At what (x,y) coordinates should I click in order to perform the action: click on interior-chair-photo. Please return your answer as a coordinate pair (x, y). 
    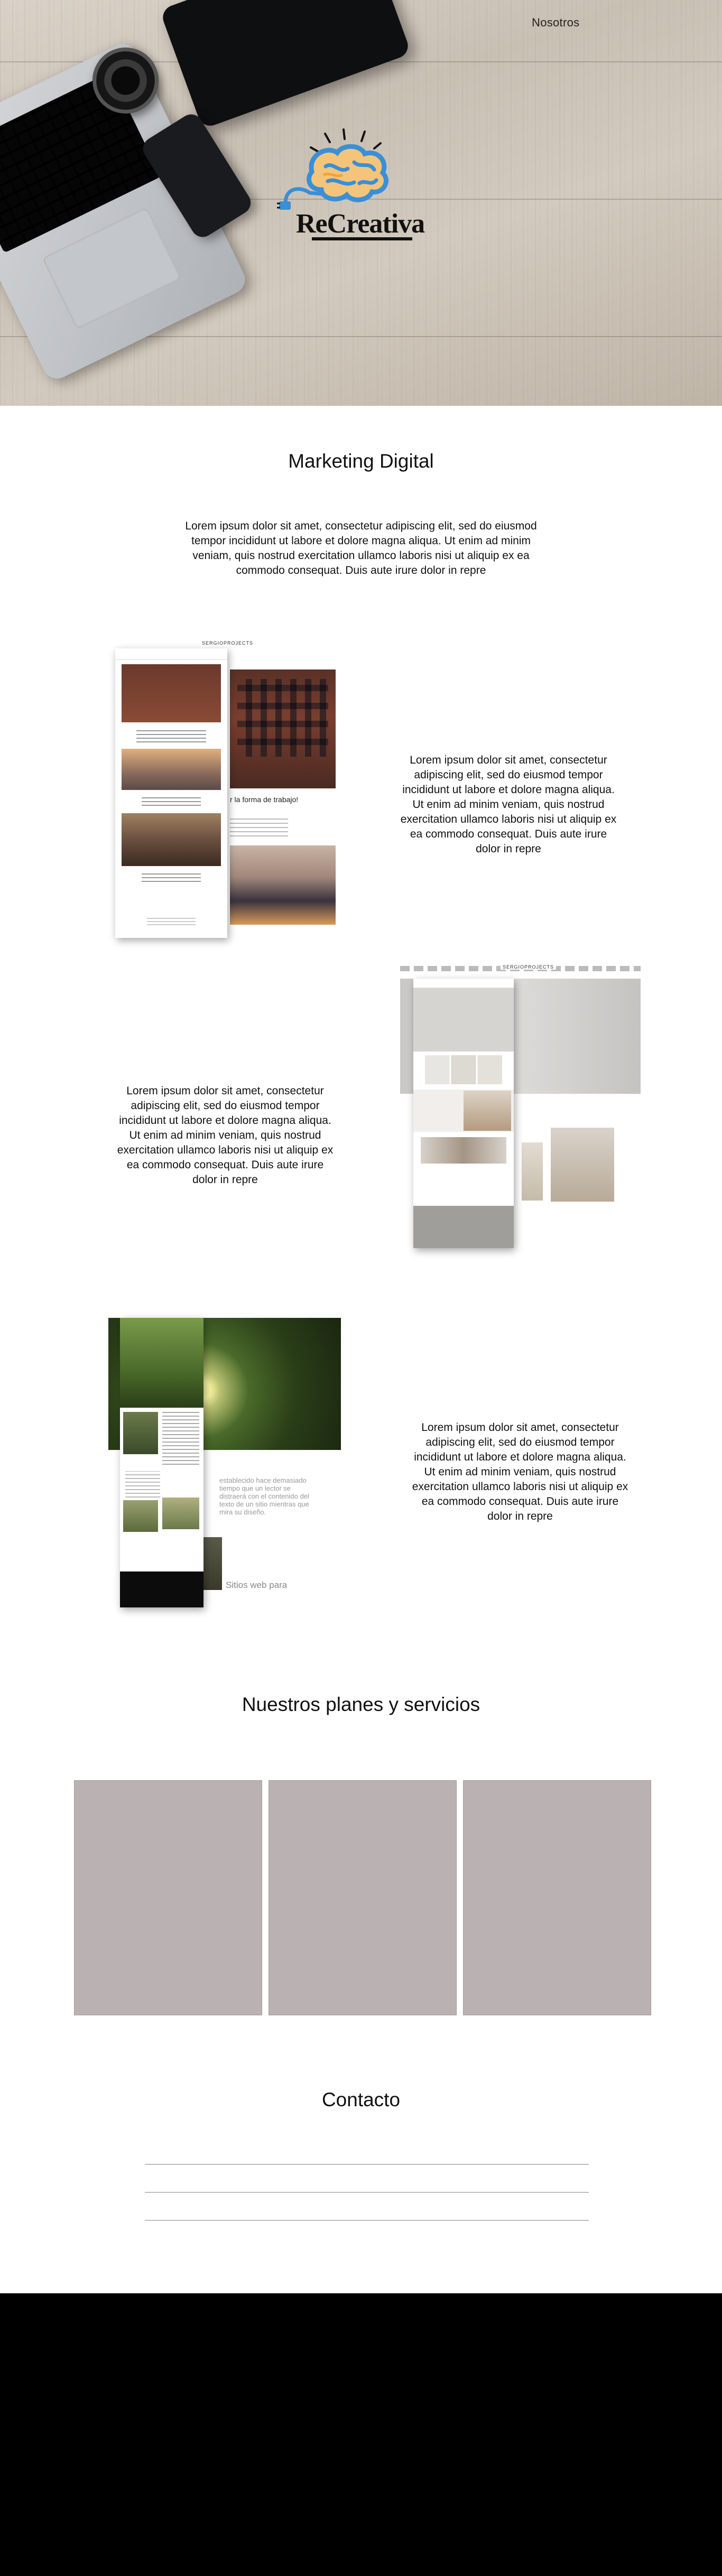
    Looking at the image, I should click on (583, 1165).